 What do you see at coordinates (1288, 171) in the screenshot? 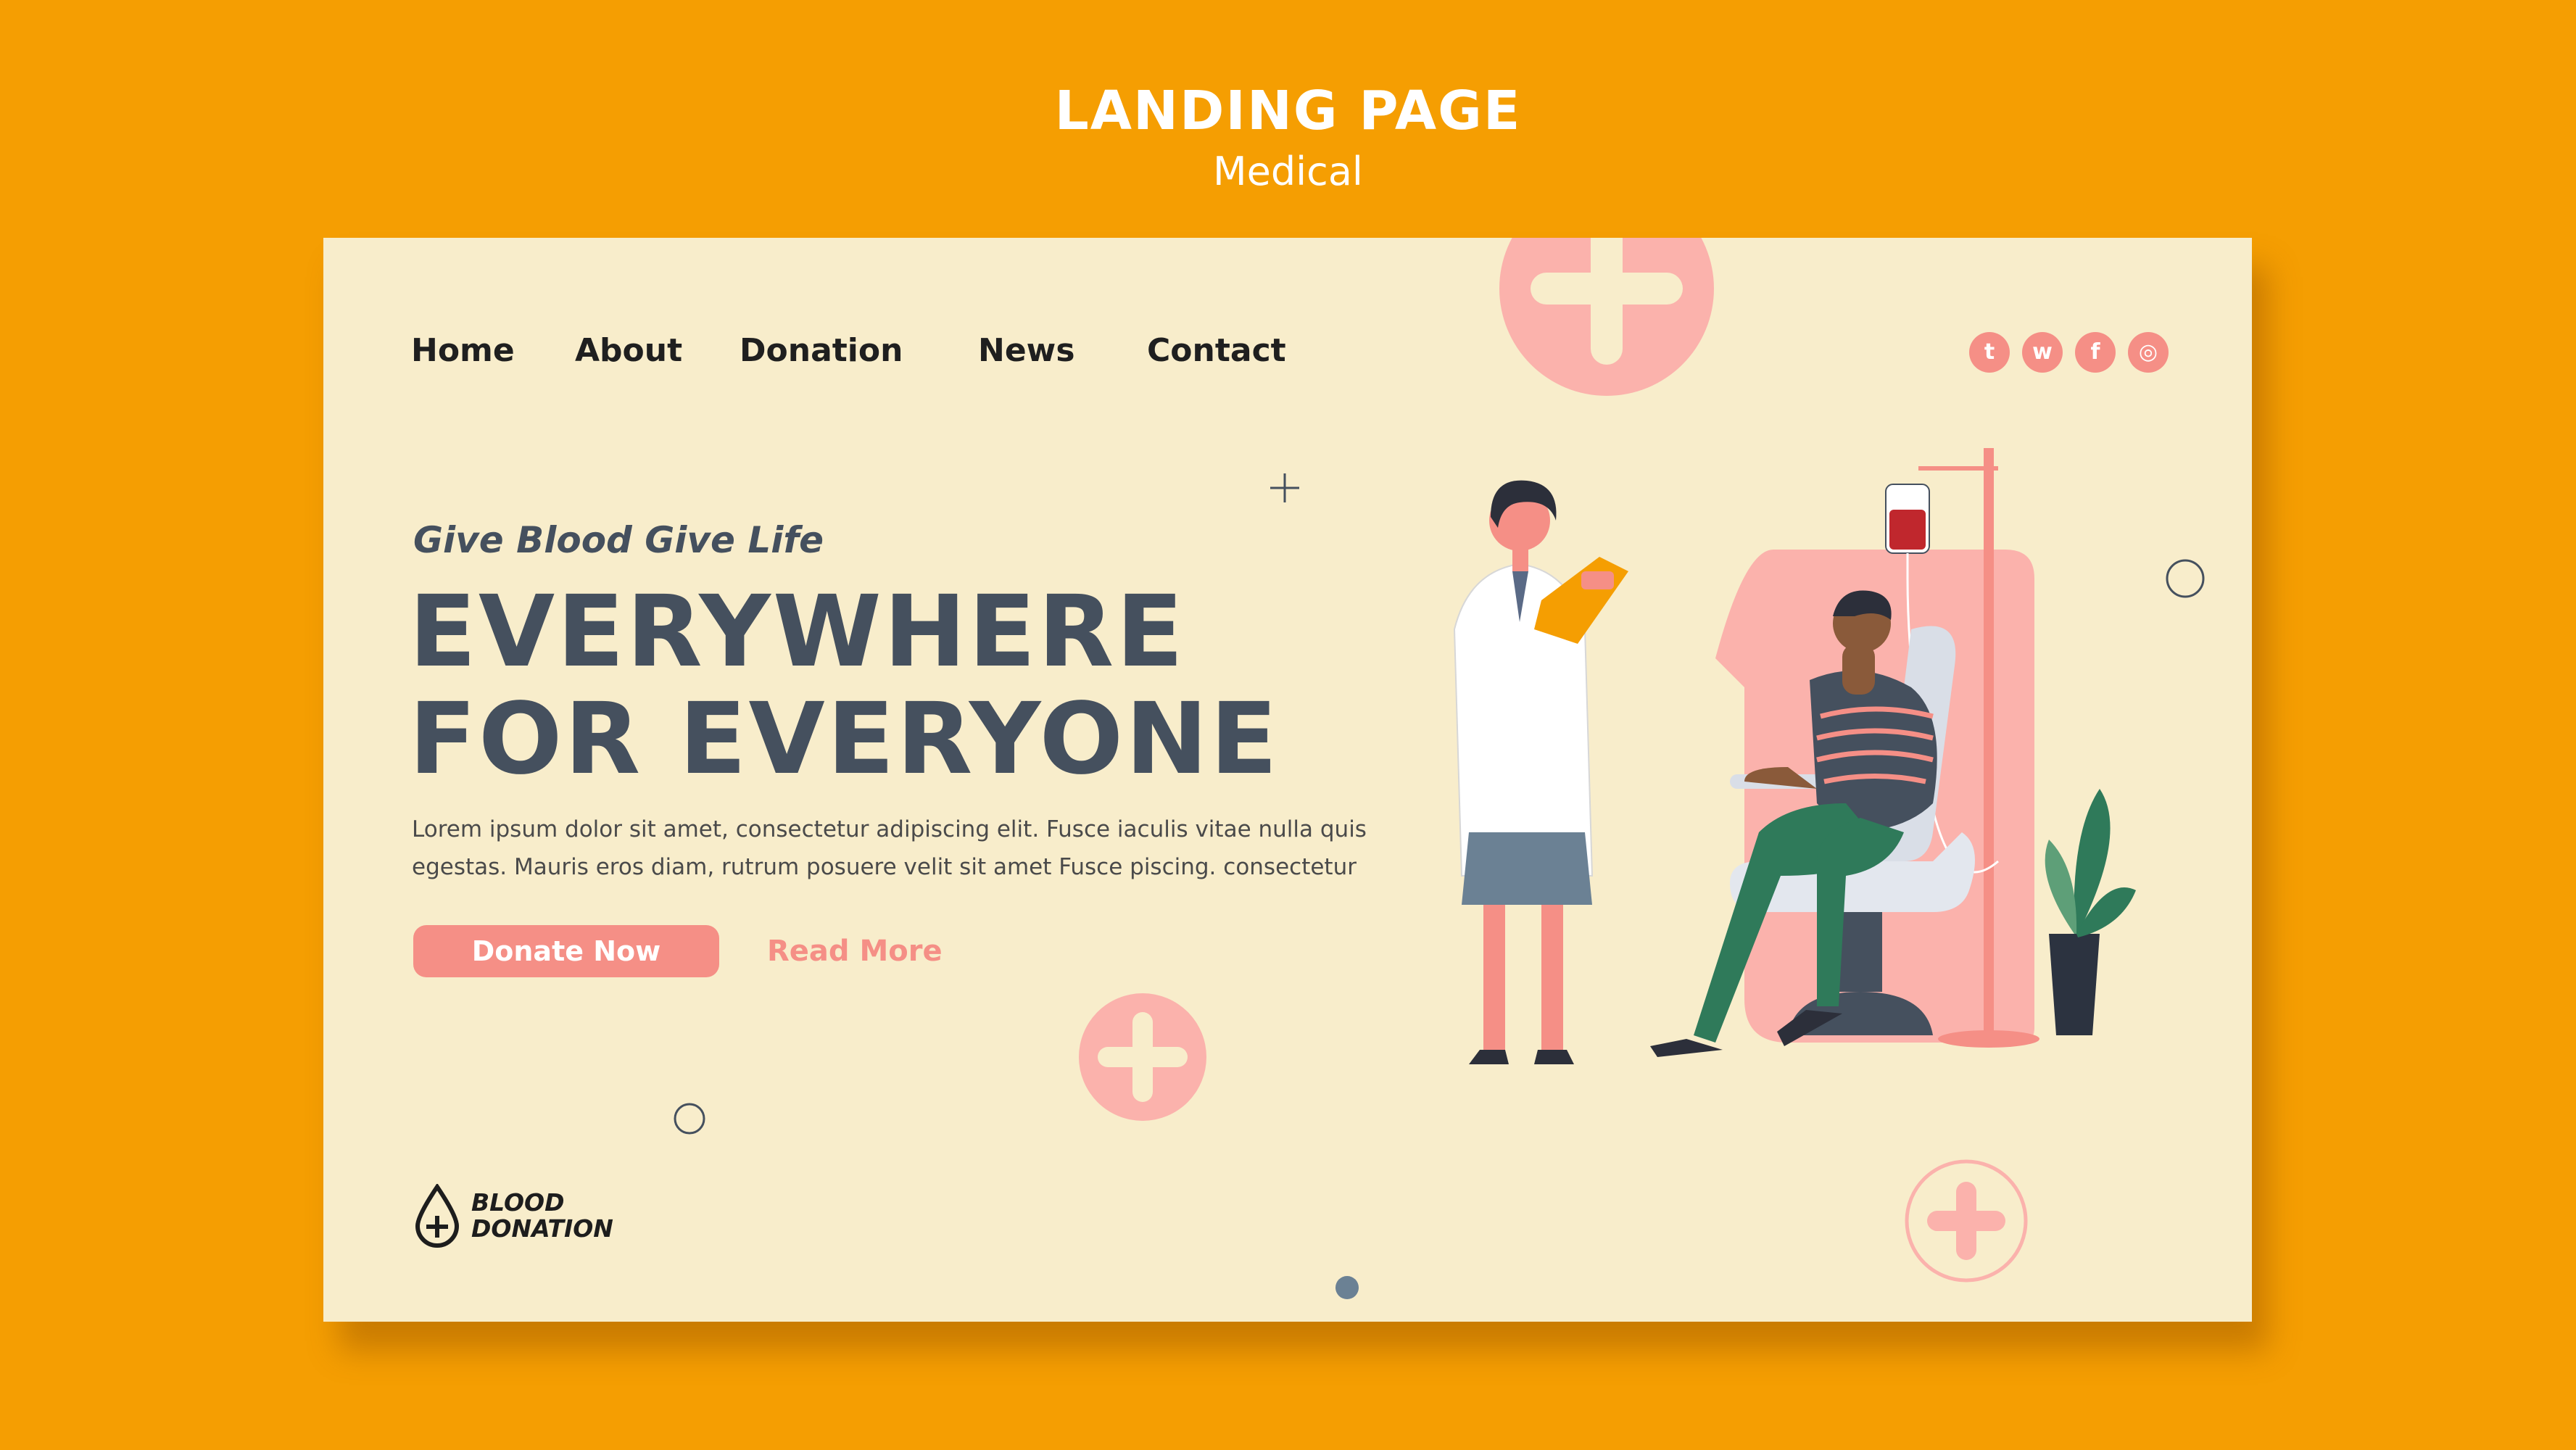
I see `poster-subtitle: Medical` at bounding box center [1288, 171].